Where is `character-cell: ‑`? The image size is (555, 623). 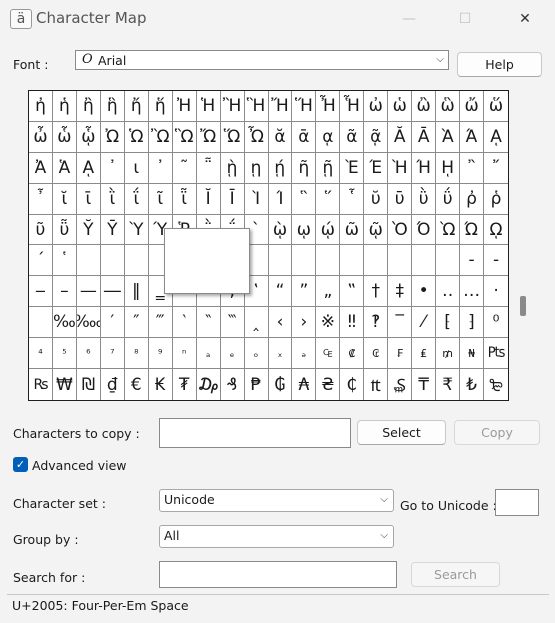
character-cell: ‑ is located at coordinates (496, 261).